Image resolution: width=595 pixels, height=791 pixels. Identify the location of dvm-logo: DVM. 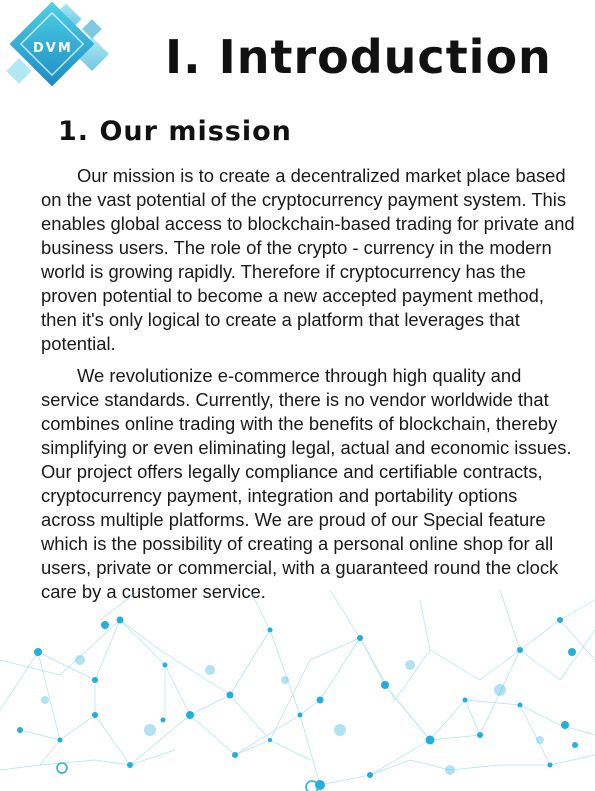
(60, 47).